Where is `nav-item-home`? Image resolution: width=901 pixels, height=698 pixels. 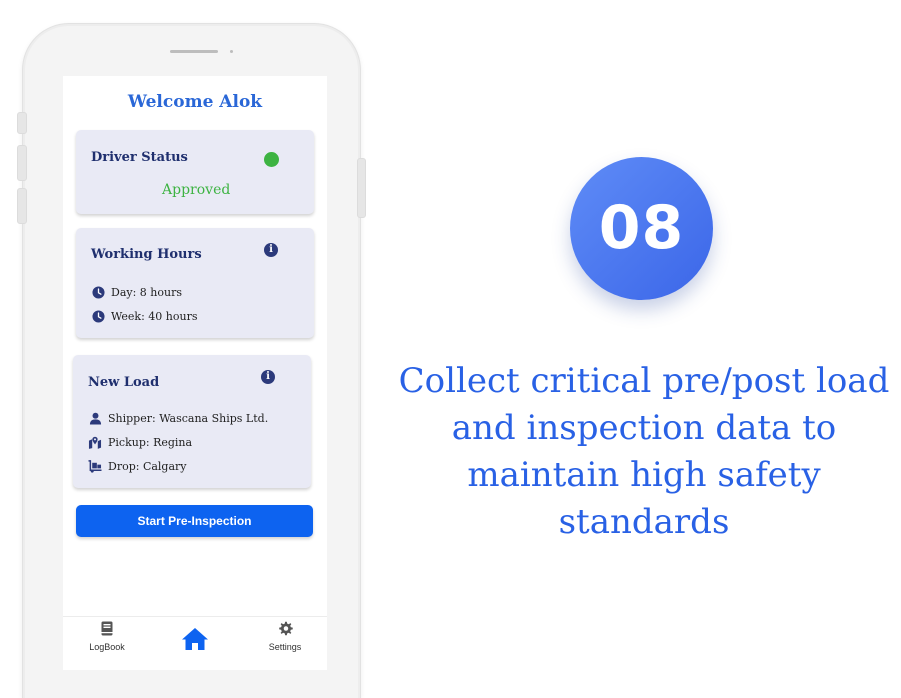 nav-item-home is located at coordinates (195, 640).